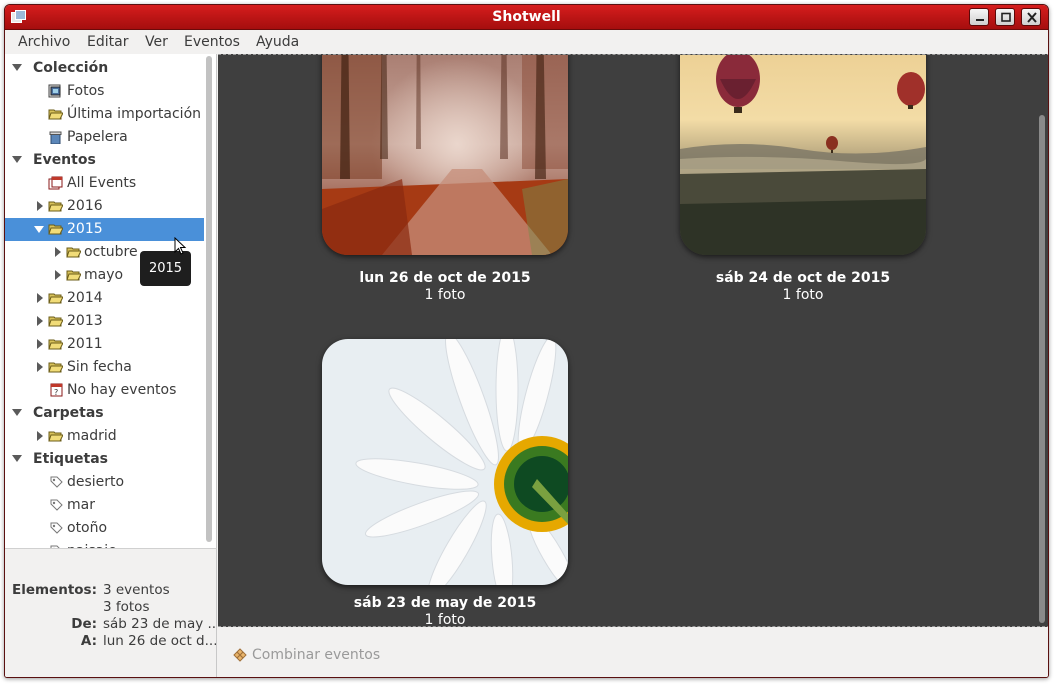 The width and height of the screenshot is (1057, 686). I want to click on sidebar-item-label: Fotos, so click(86, 91).